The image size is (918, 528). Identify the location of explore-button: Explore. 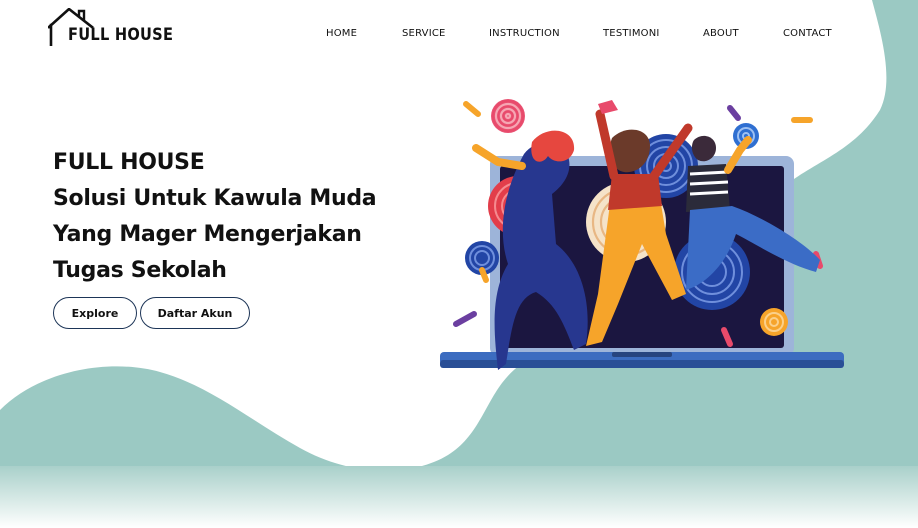
(95, 313).